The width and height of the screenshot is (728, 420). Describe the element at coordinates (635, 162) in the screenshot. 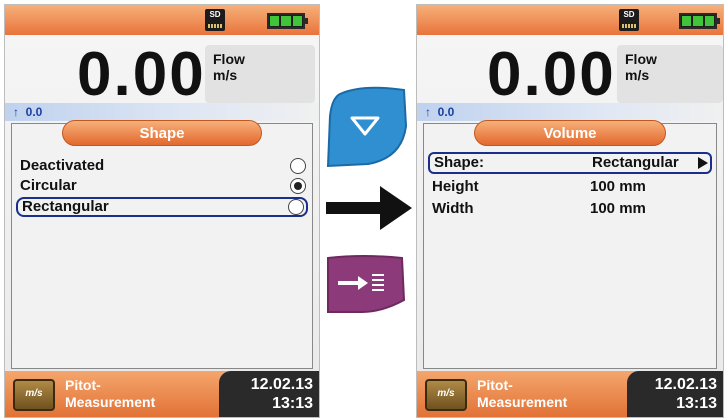

I see `row-value: Rectangular` at that location.